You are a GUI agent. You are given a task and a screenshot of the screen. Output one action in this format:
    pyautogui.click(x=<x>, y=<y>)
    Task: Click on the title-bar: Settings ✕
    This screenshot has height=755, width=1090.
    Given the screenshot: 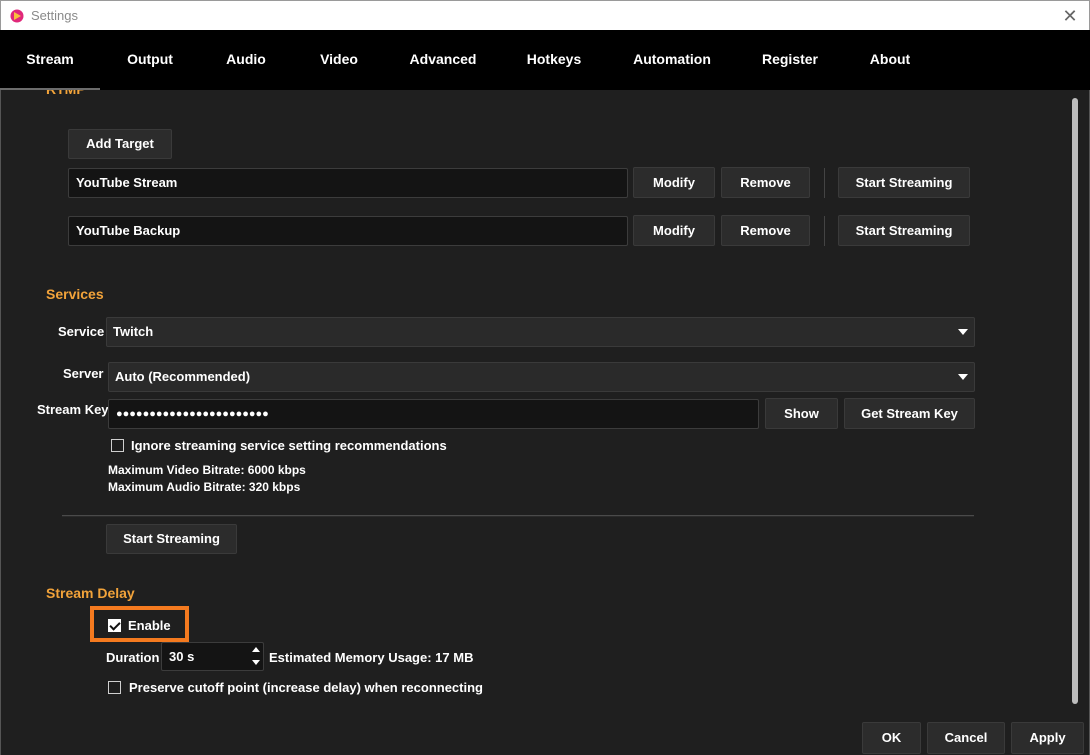 What is the action you would take?
    pyautogui.click(x=545, y=15)
    